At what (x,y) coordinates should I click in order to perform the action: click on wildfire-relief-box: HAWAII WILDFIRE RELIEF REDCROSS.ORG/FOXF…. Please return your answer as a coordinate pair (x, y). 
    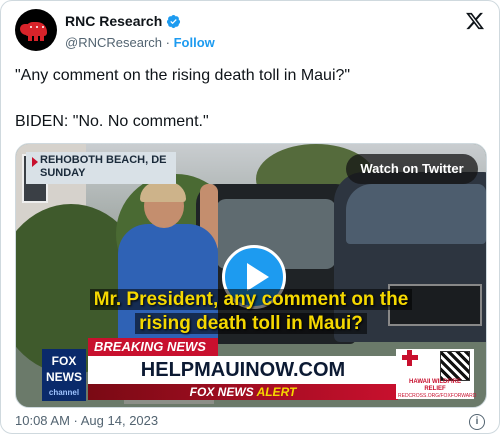
    Looking at the image, I should click on (436, 374).